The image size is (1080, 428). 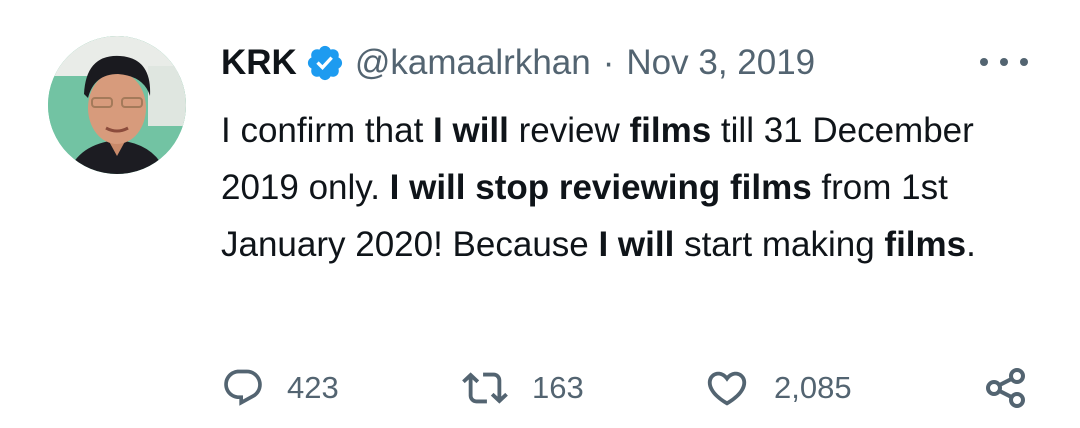 I want to click on heart-icon, so click(x=727, y=388).